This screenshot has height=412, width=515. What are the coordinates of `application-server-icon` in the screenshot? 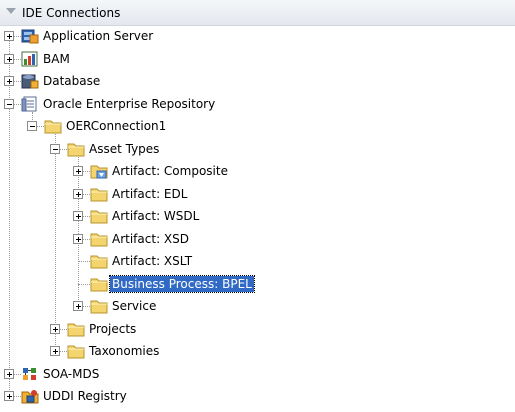 It's located at (30, 36).